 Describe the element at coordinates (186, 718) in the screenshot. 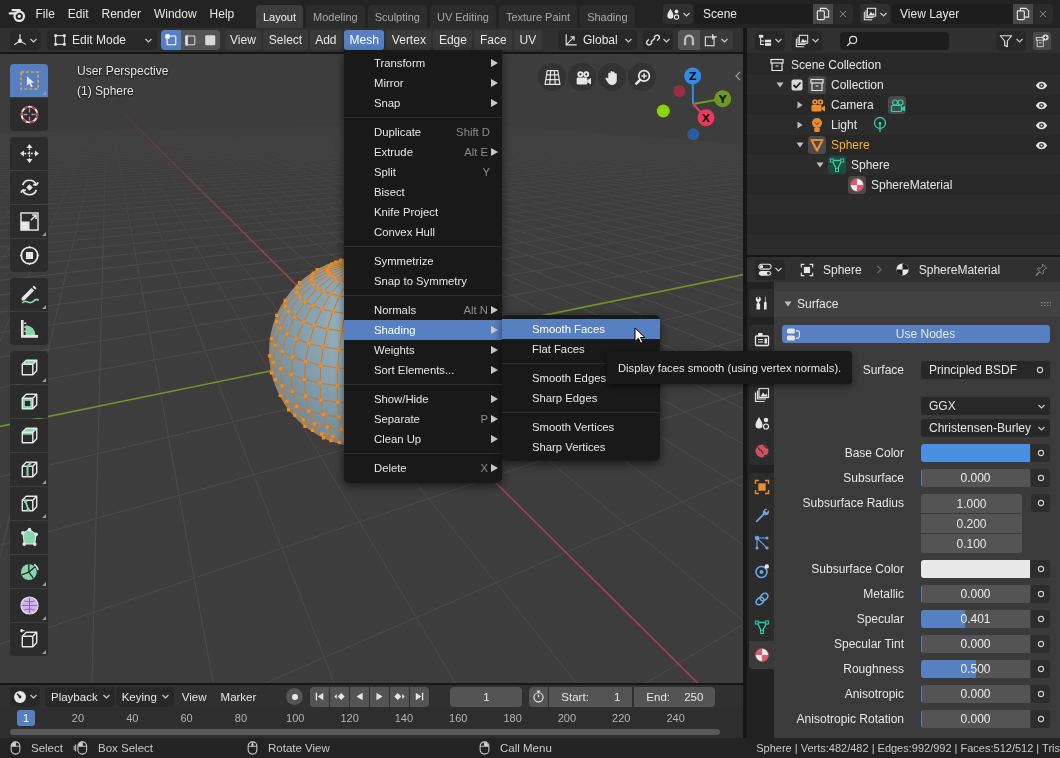

I see `frame-number: 60` at that location.